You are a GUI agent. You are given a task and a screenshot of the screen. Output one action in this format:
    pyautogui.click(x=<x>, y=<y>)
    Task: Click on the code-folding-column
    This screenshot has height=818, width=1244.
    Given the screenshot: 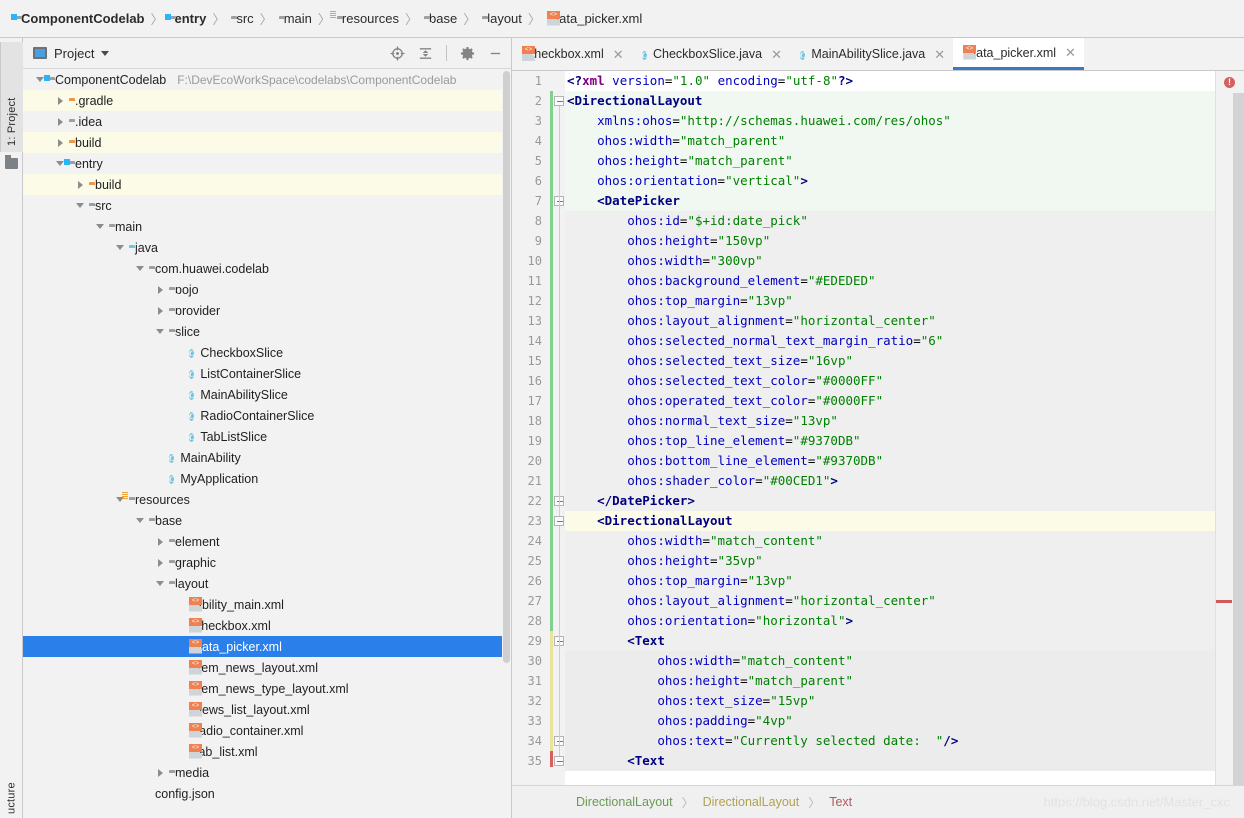 What is the action you would take?
    pyautogui.click(x=559, y=428)
    